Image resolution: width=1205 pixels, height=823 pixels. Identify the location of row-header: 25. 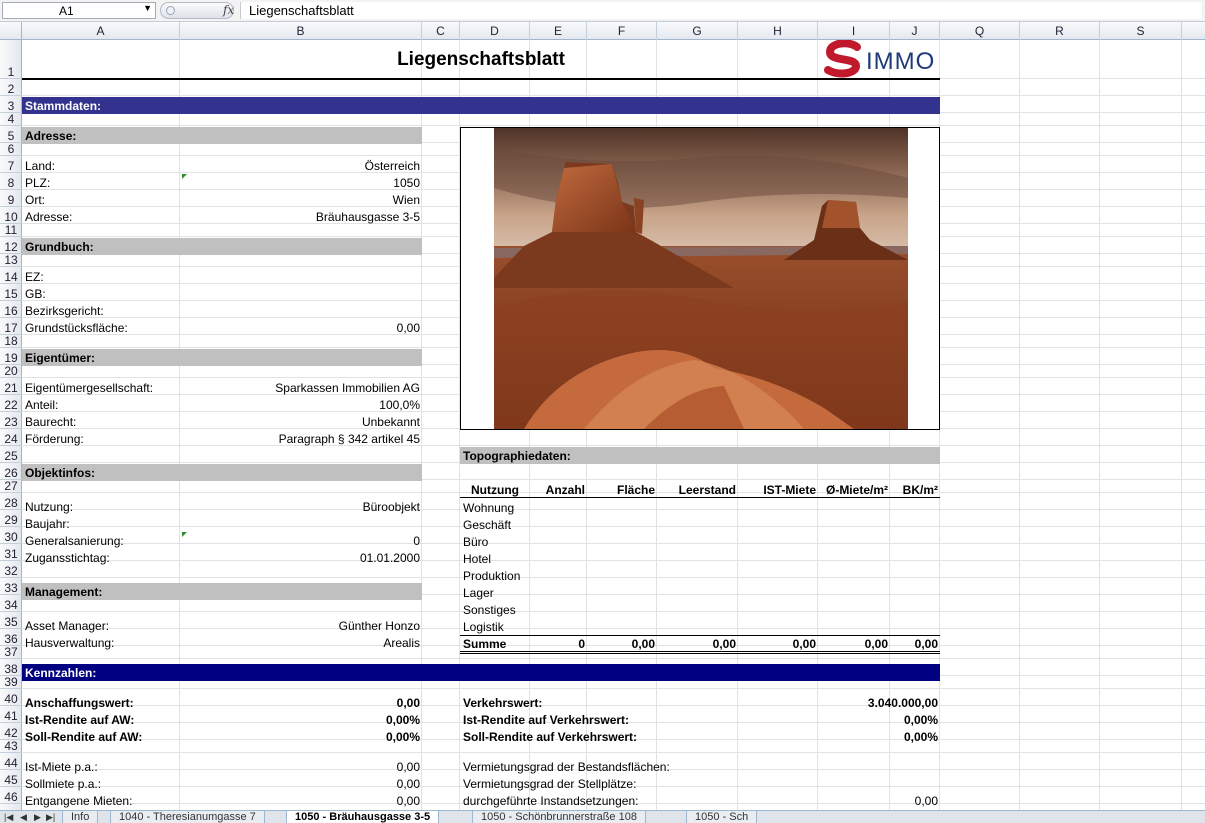
(11, 454).